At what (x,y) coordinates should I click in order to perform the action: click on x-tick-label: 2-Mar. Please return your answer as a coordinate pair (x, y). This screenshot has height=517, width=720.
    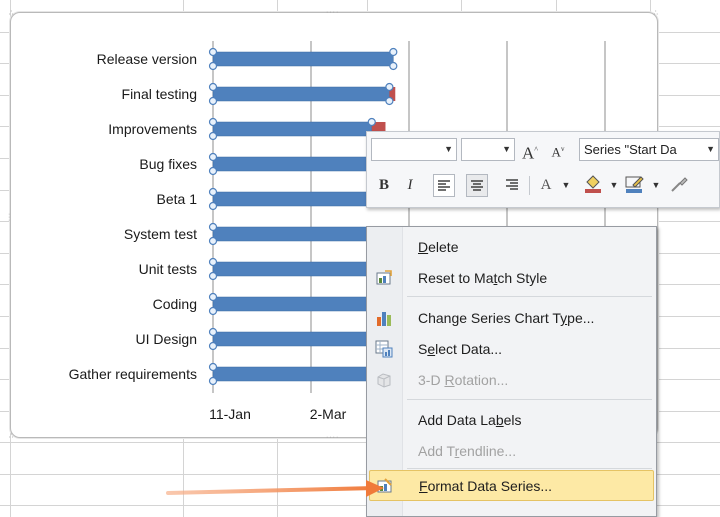
    Looking at the image, I should click on (328, 414).